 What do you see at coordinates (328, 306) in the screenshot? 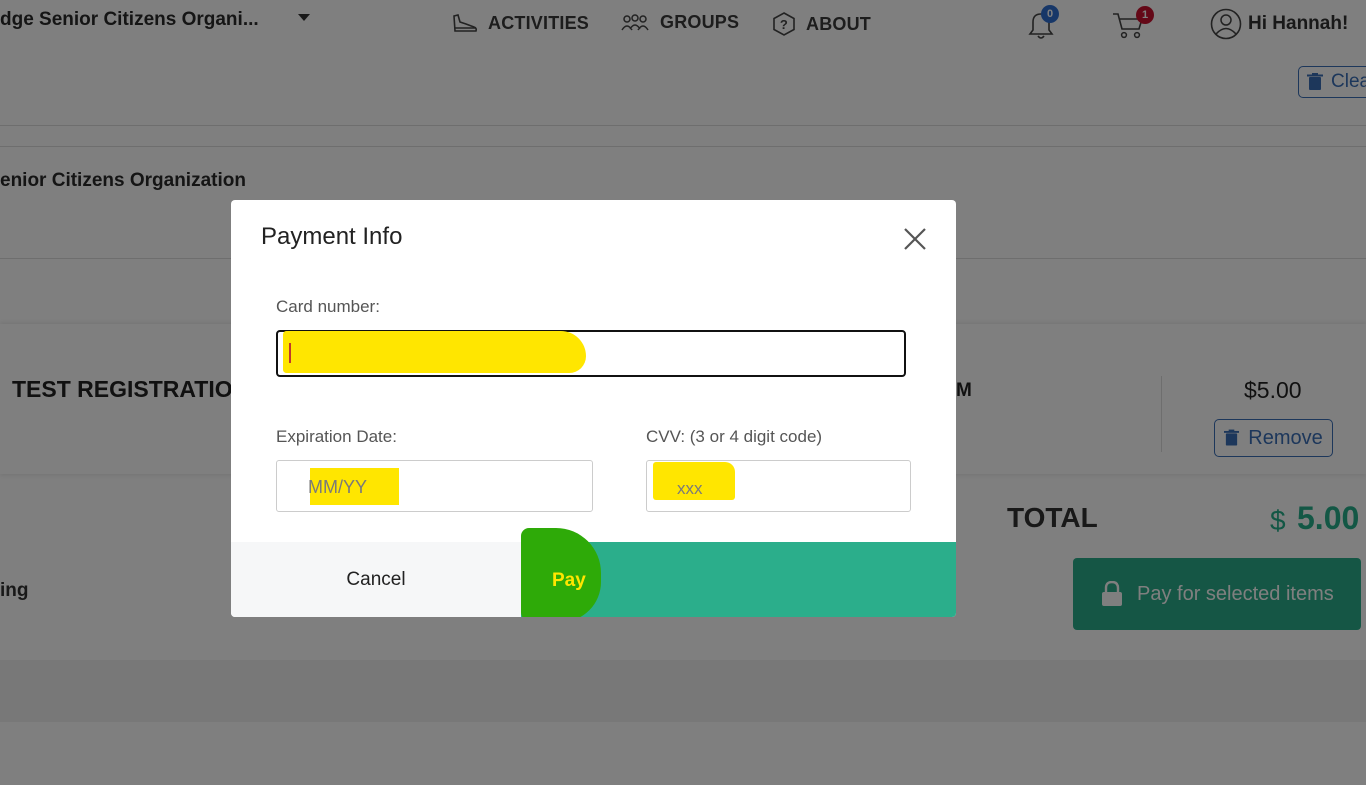
I see `card-number-label: Card number:` at bounding box center [328, 306].